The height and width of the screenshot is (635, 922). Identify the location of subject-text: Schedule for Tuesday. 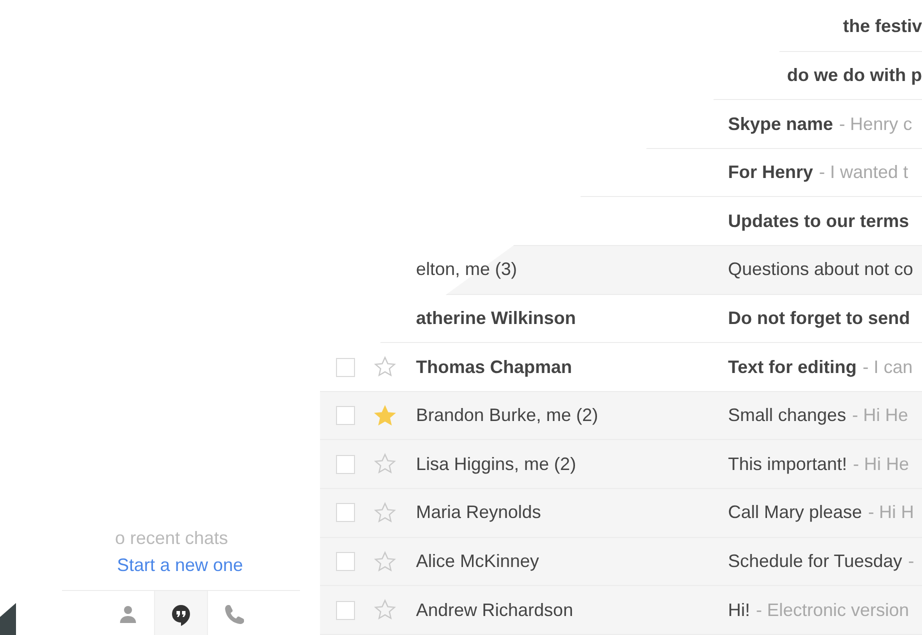
(815, 561).